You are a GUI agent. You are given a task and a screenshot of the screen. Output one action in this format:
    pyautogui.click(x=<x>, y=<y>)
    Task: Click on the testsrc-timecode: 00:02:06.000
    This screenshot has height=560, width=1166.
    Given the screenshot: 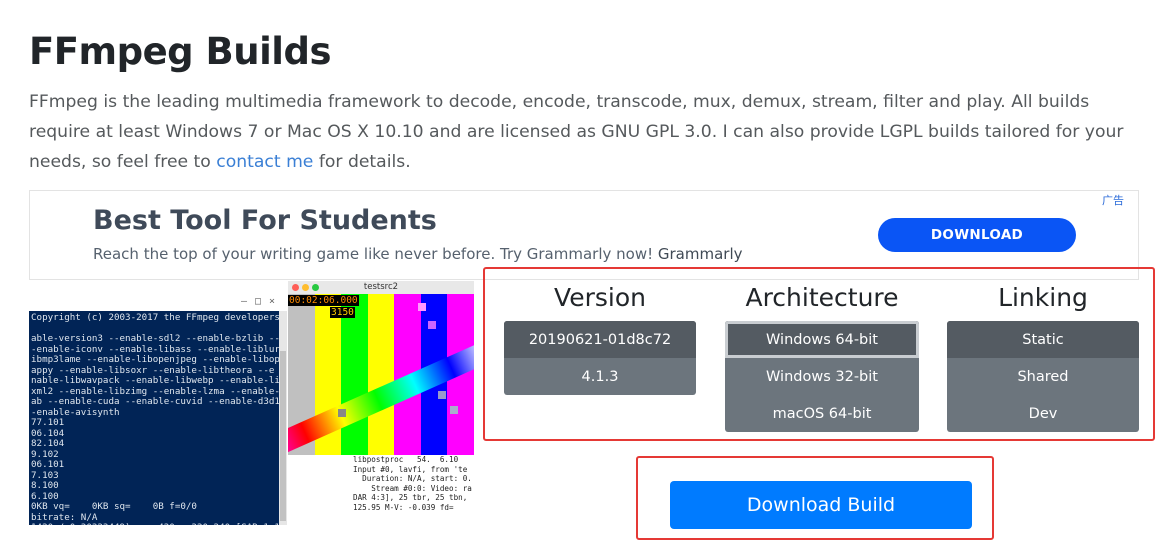 What is the action you would take?
    pyautogui.click(x=323, y=300)
    